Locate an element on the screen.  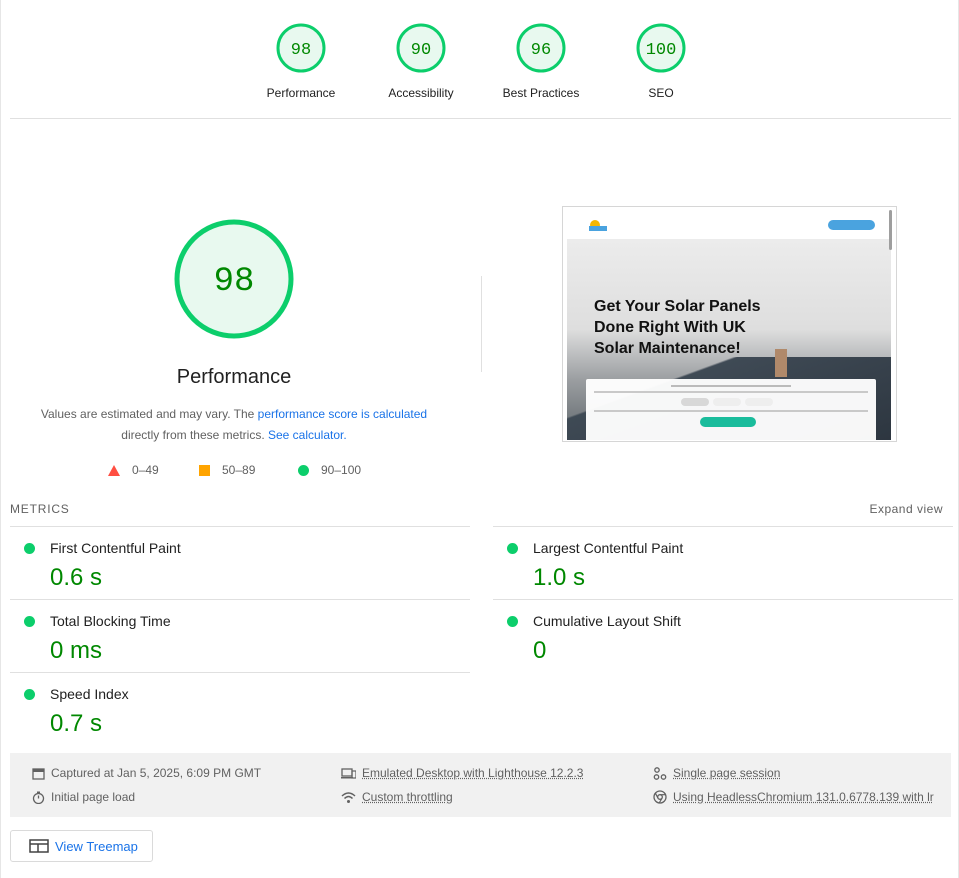
gauge-performance: 98 Performance is located at coordinates (301, 61).